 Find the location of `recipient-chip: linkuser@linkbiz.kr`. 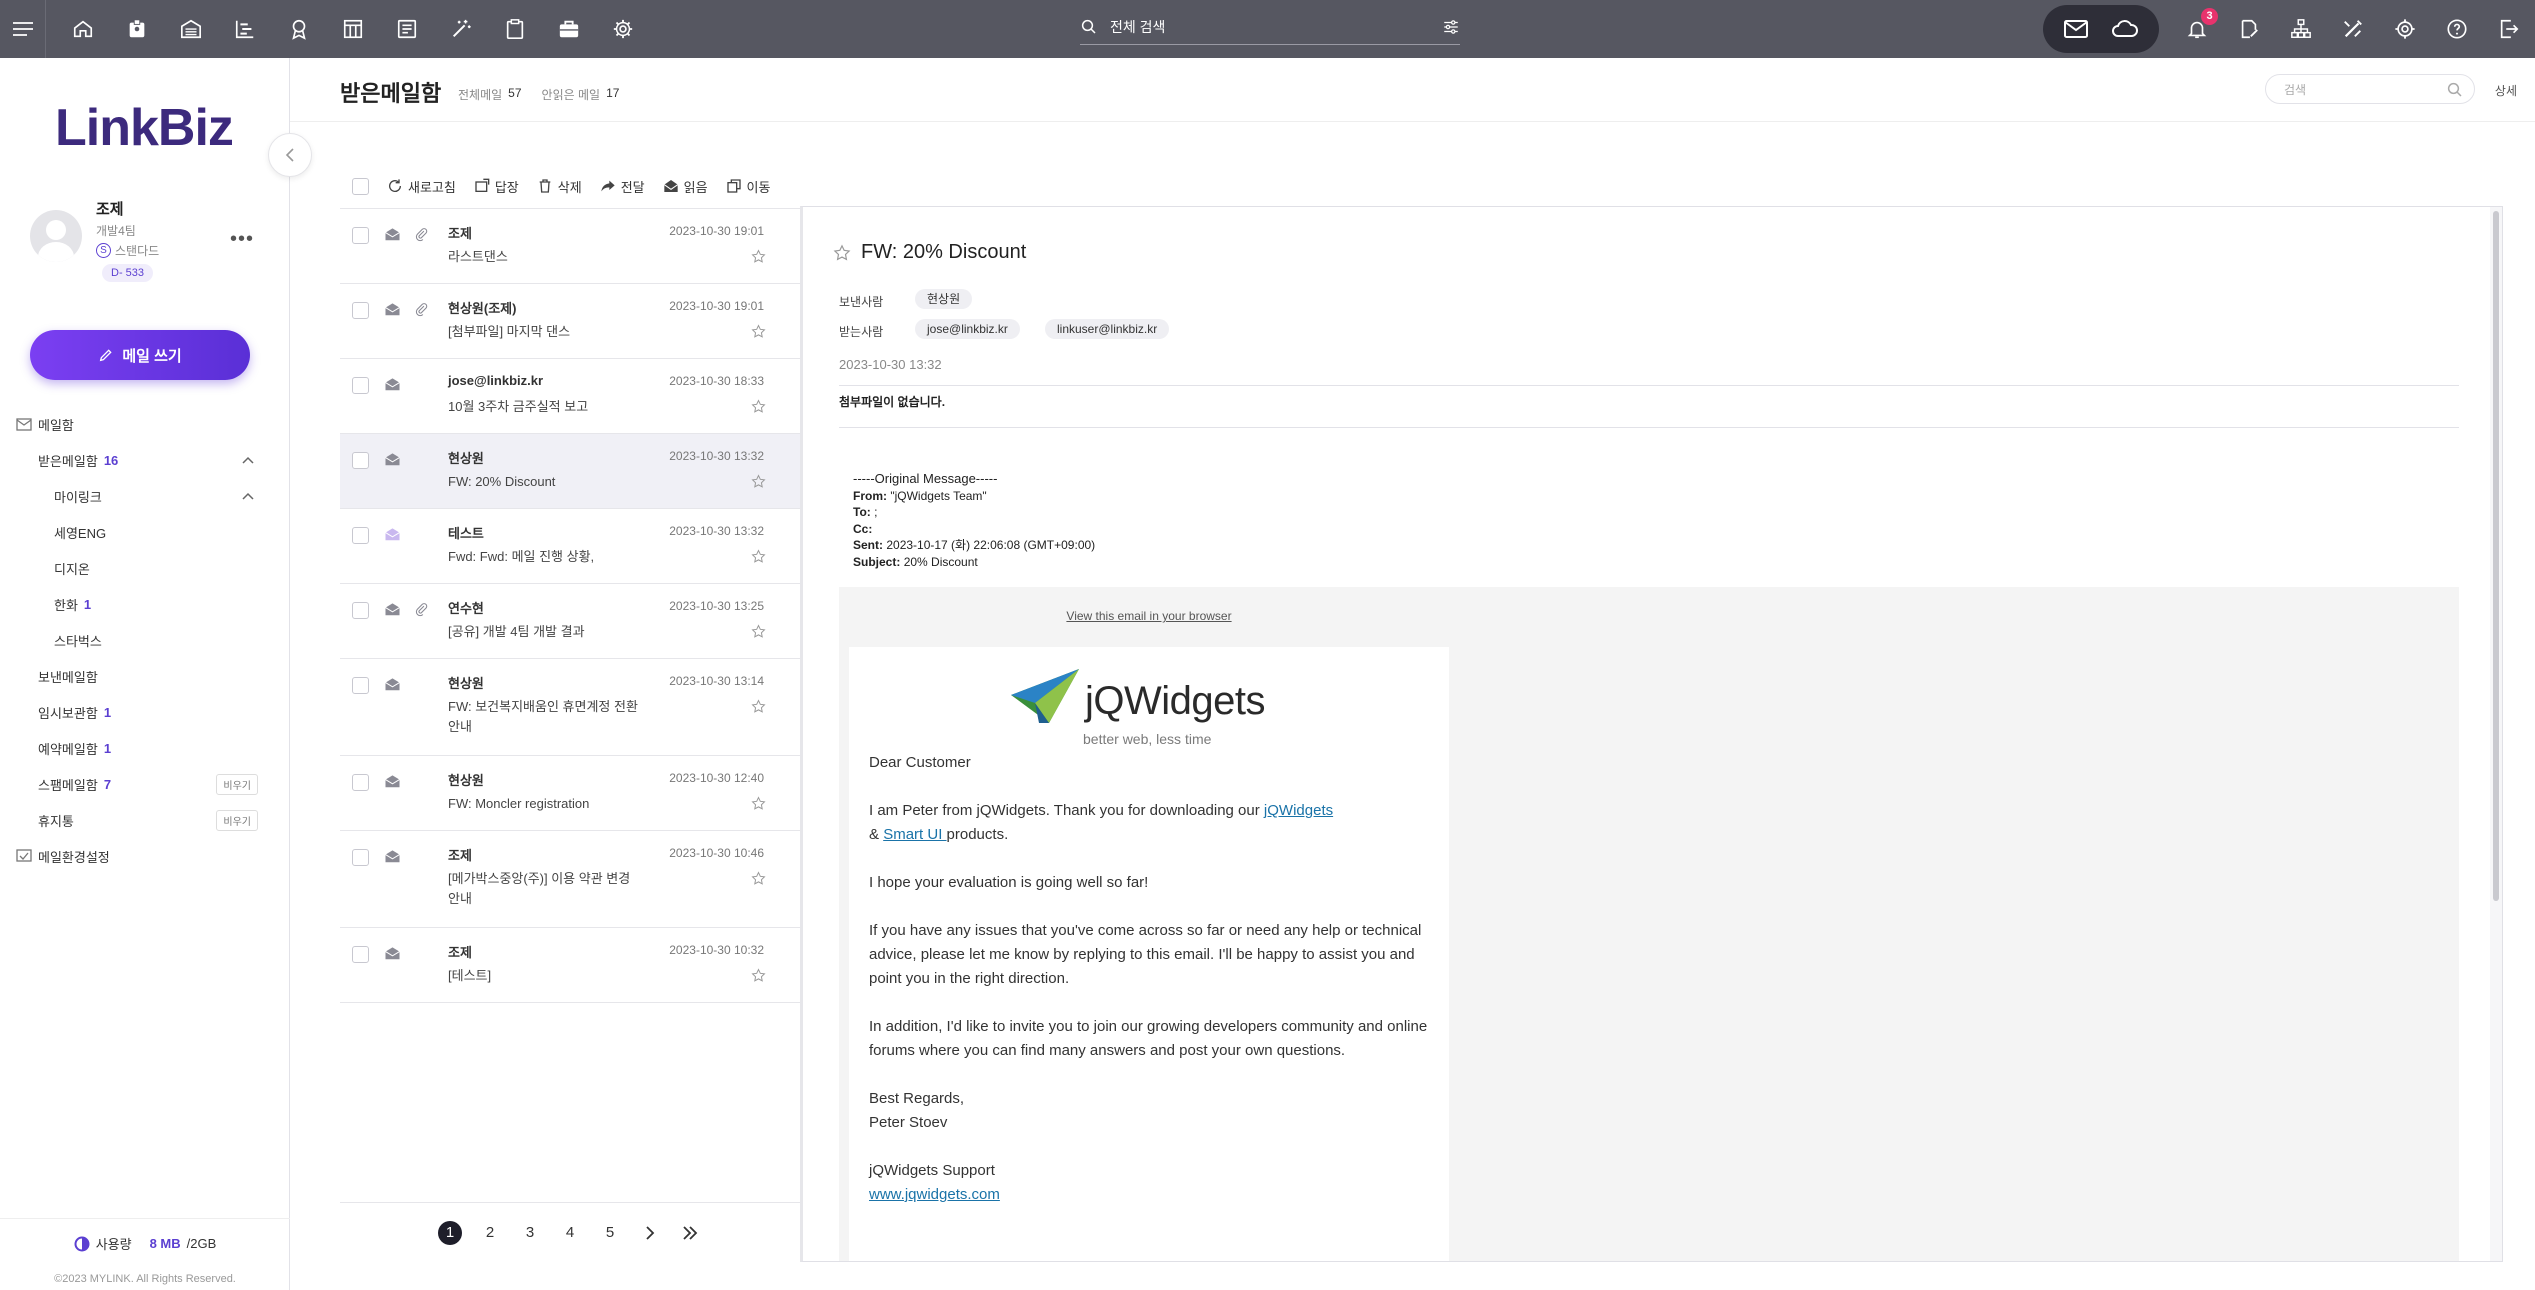

recipient-chip: linkuser@linkbiz.kr is located at coordinates (1107, 329).